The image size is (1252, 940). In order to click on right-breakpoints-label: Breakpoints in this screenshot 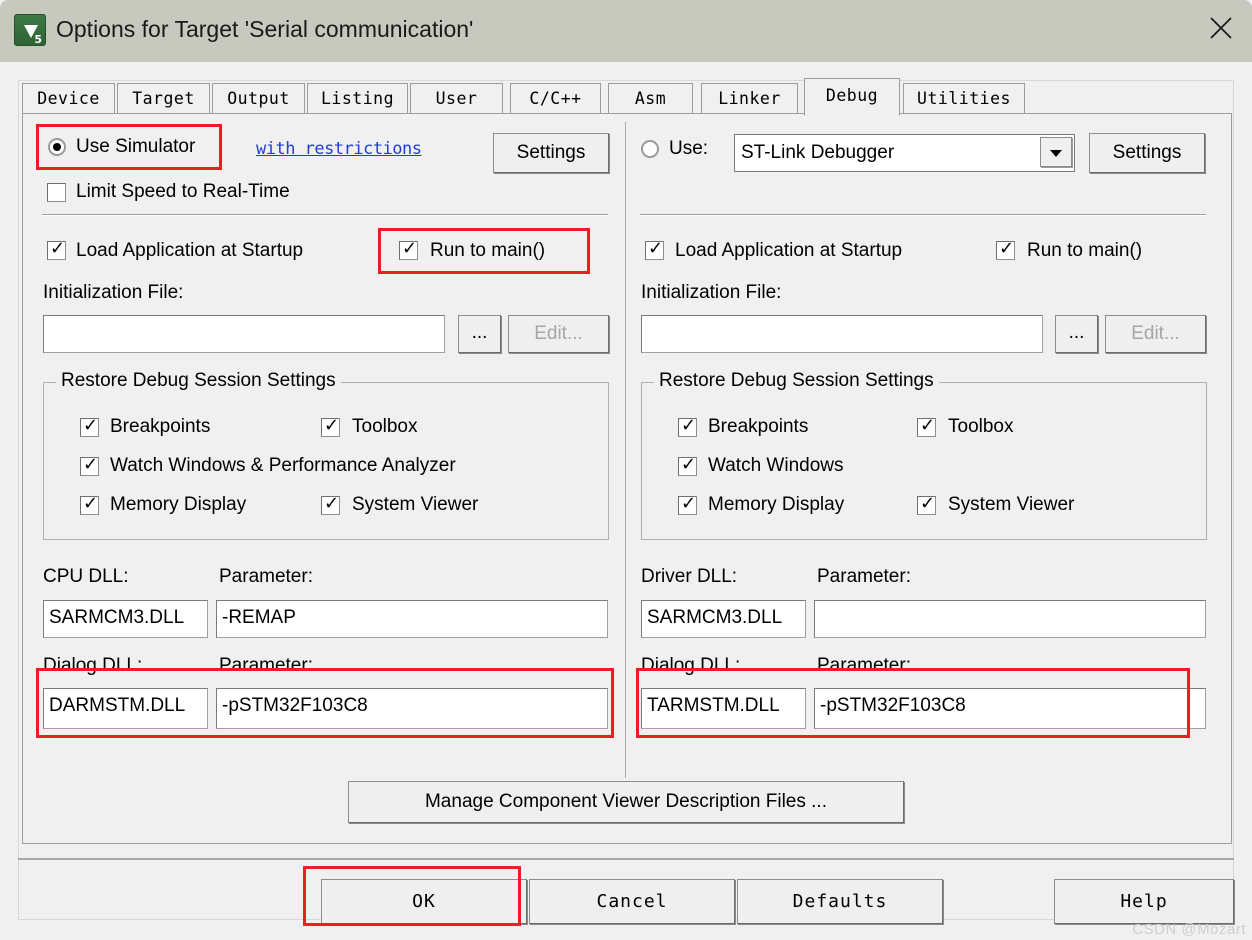, I will do `click(758, 427)`.